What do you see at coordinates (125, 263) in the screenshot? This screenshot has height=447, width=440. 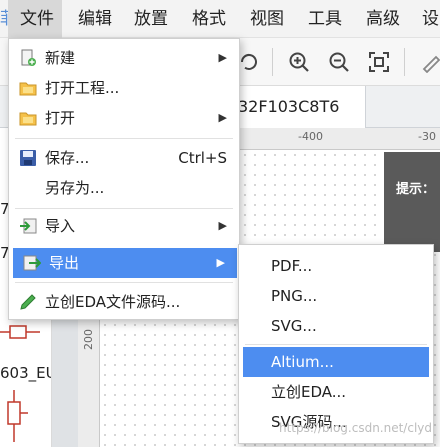 I see `menu-item-export: 导出 ▶` at bounding box center [125, 263].